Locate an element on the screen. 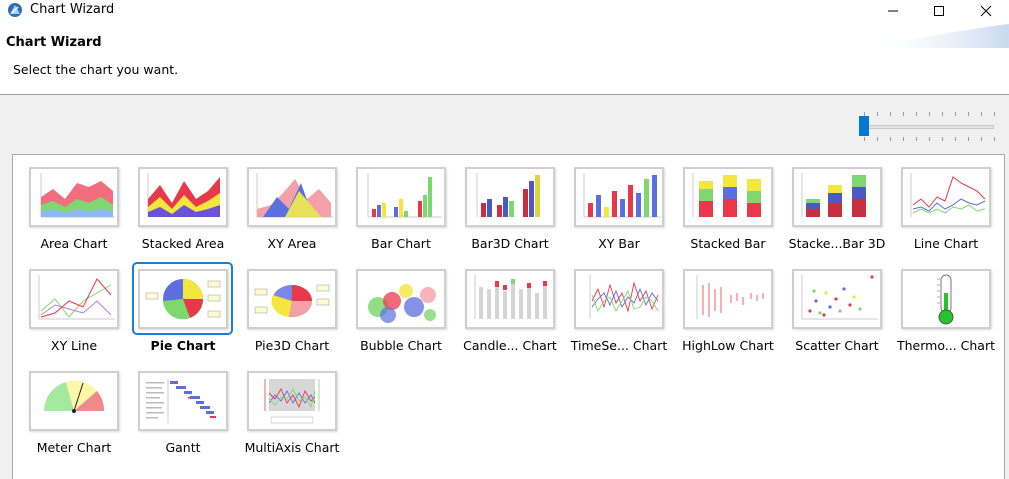  slider-track is located at coordinates (927, 127).